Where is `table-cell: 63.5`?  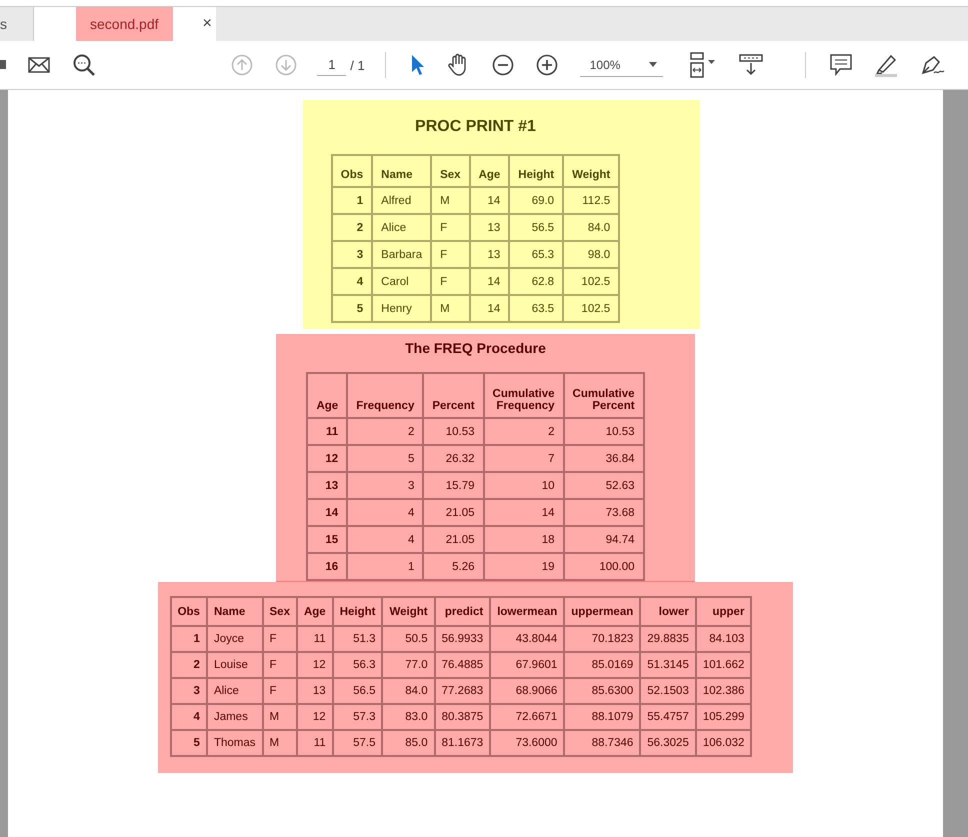
table-cell: 63.5 is located at coordinates (536, 308).